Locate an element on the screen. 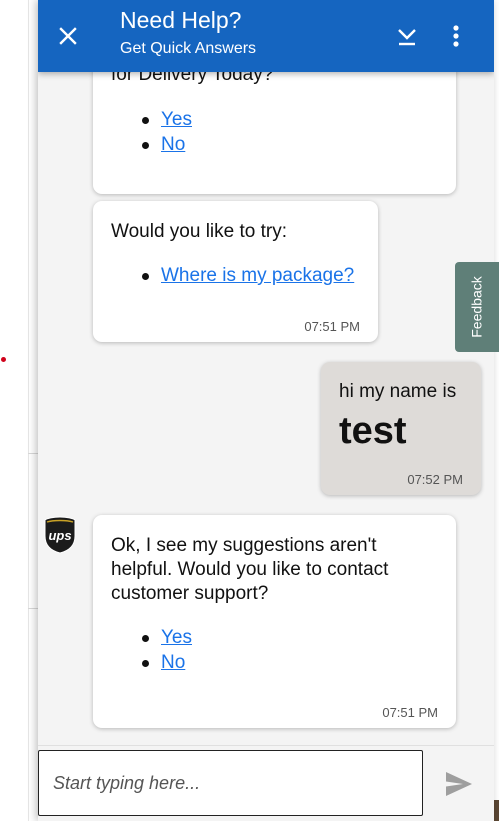 The height and width of the screenshot is (821, 499). option-track-package-link: Where is my package? is located at coordinates (257, 275).